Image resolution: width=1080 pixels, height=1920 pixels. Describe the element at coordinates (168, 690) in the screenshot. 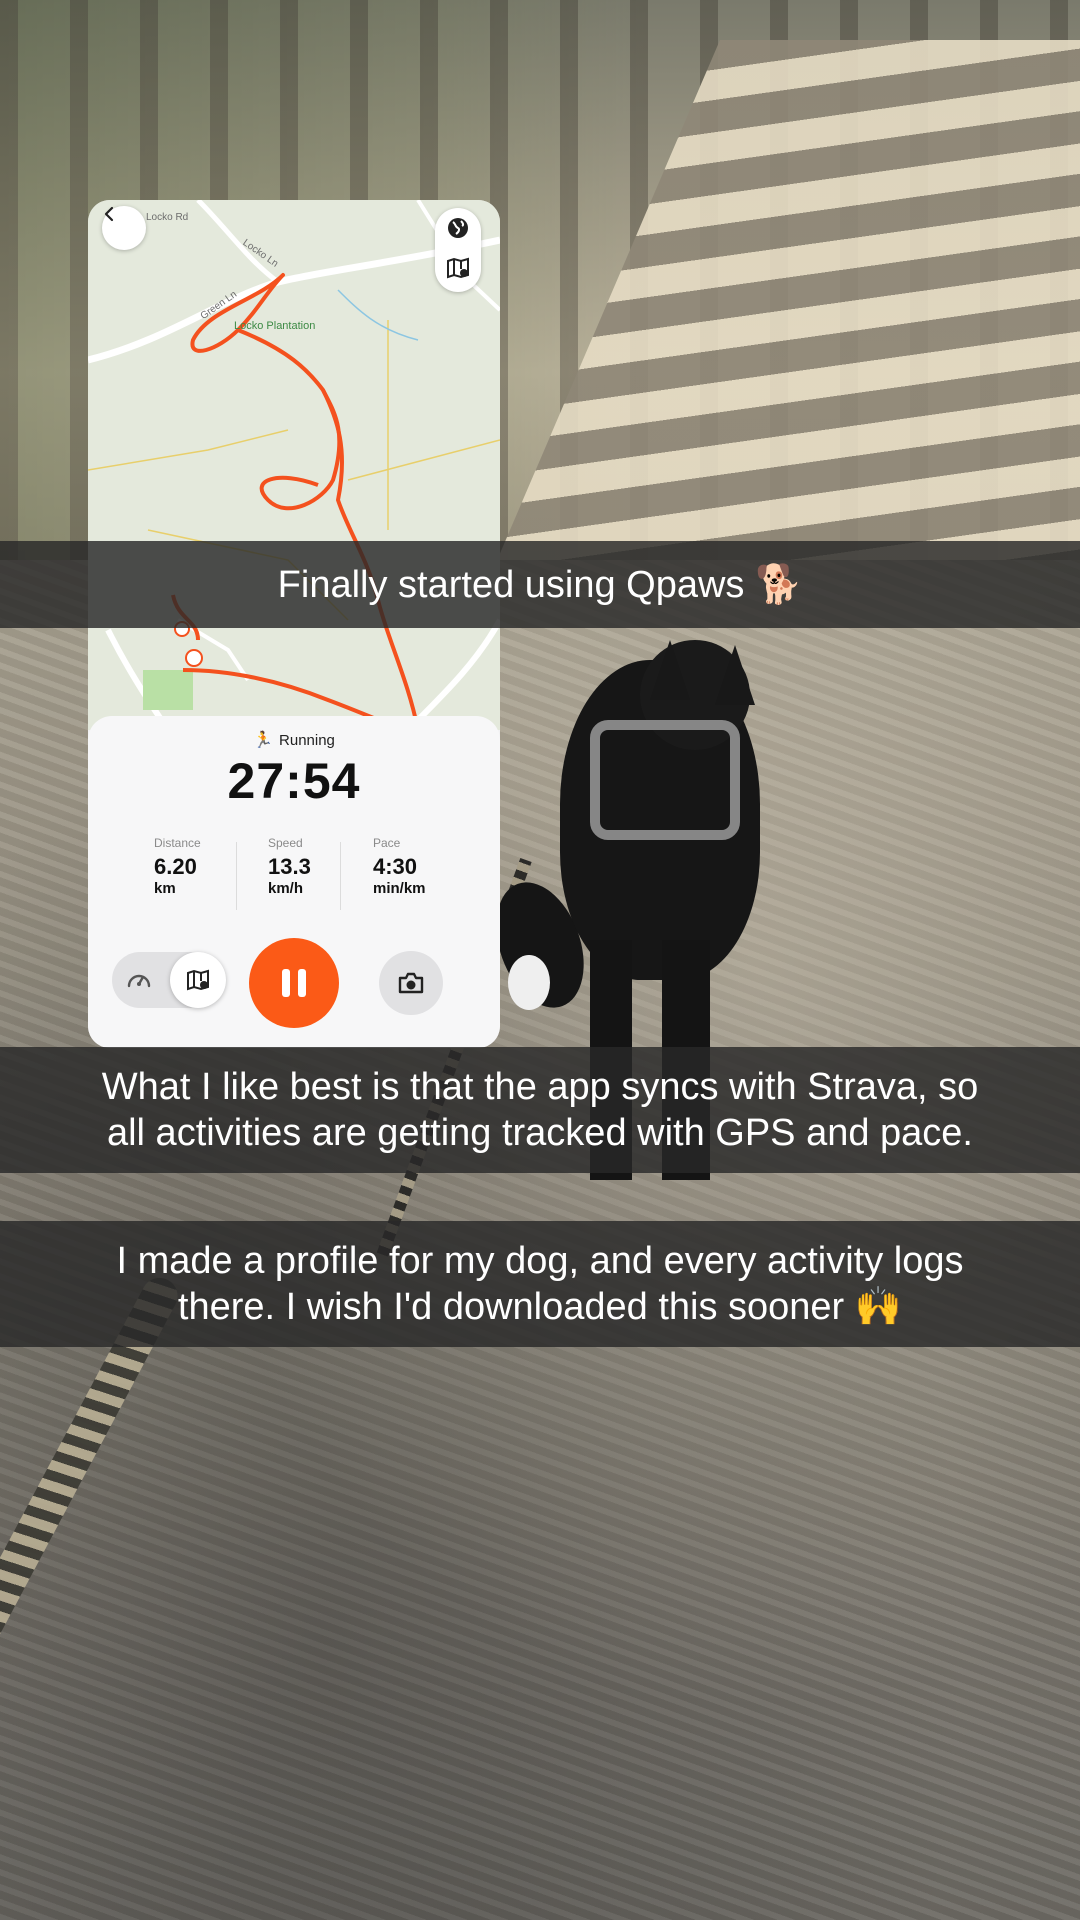

I see `park-area` at that location.